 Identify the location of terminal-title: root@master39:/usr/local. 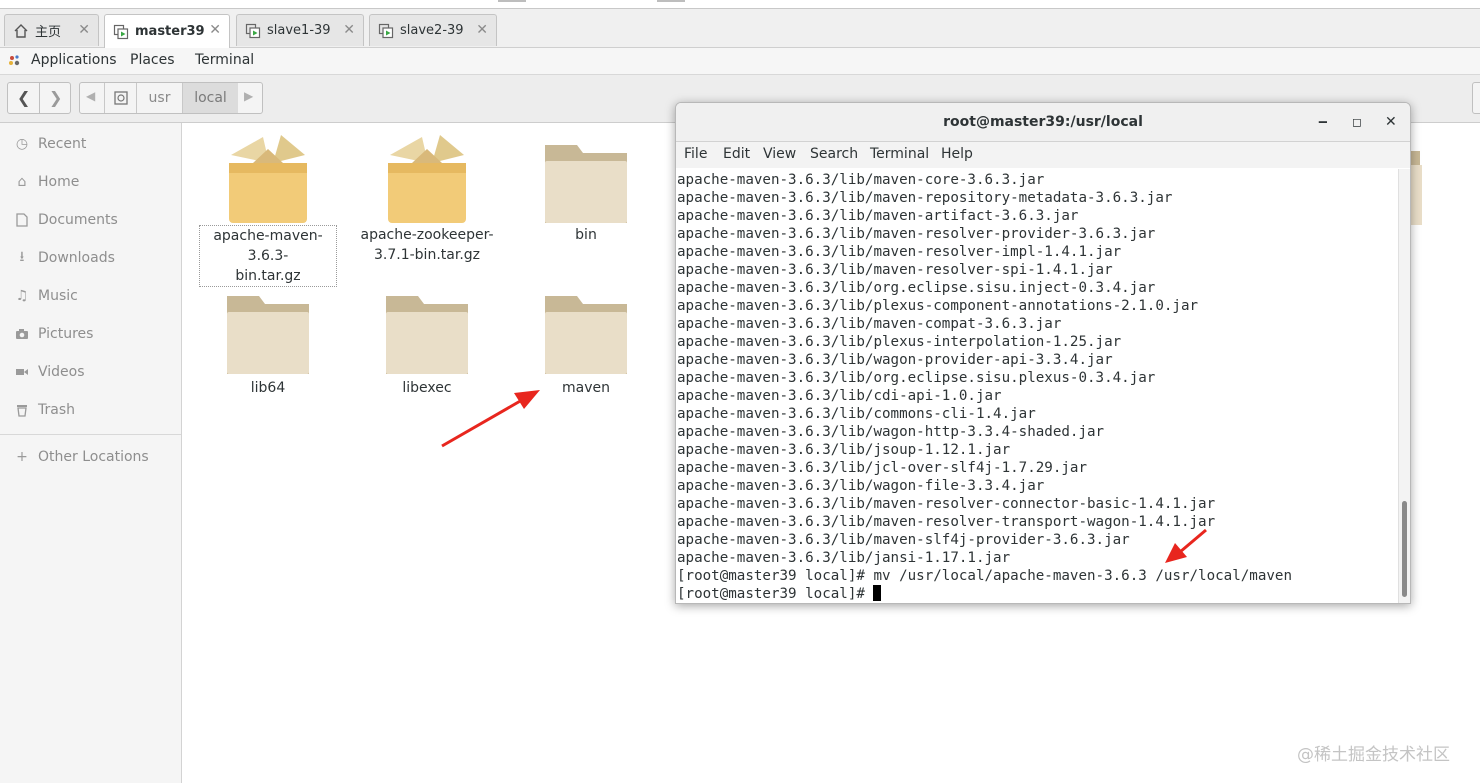
(1043, 122).